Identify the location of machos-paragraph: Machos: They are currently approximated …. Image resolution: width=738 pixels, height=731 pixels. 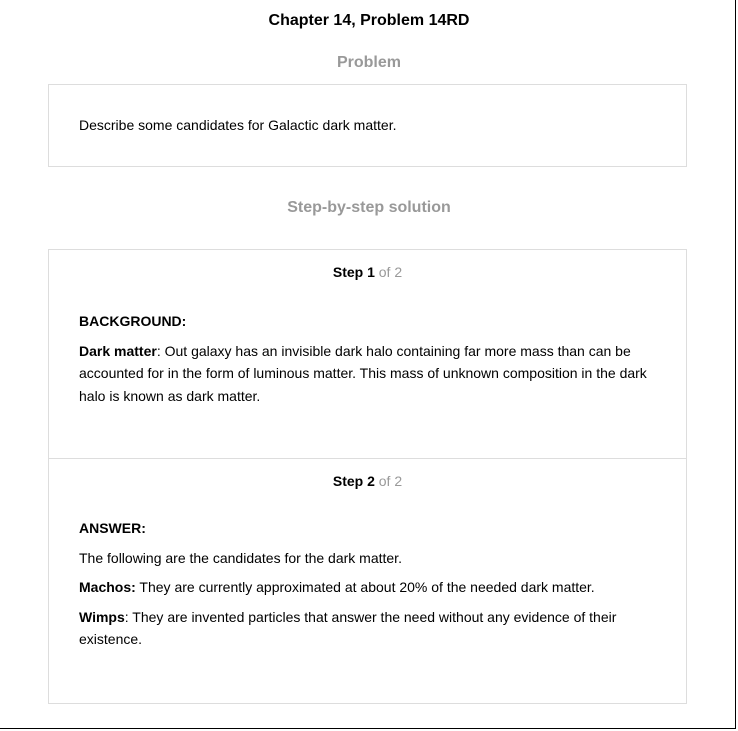
(371, 587).